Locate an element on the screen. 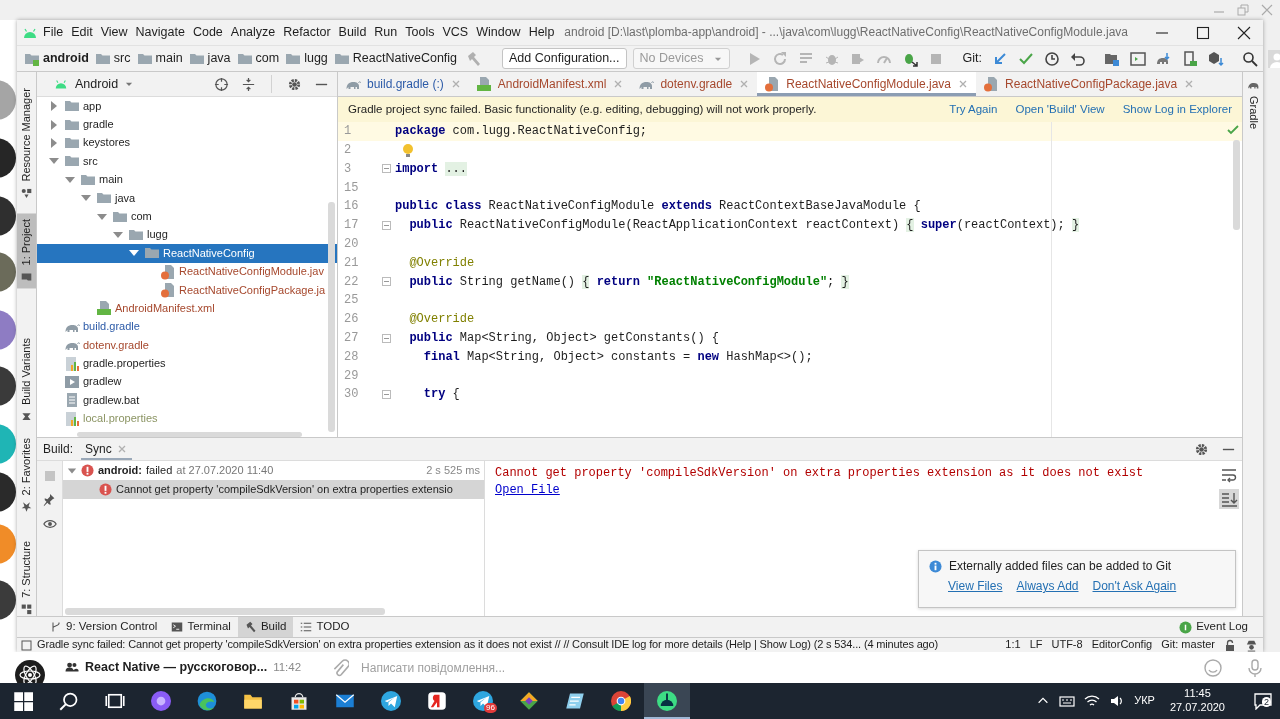 Image resolution: width=1280 pixels, height=719 pixels. action-center-icon is located at coordinates (1263, 701).